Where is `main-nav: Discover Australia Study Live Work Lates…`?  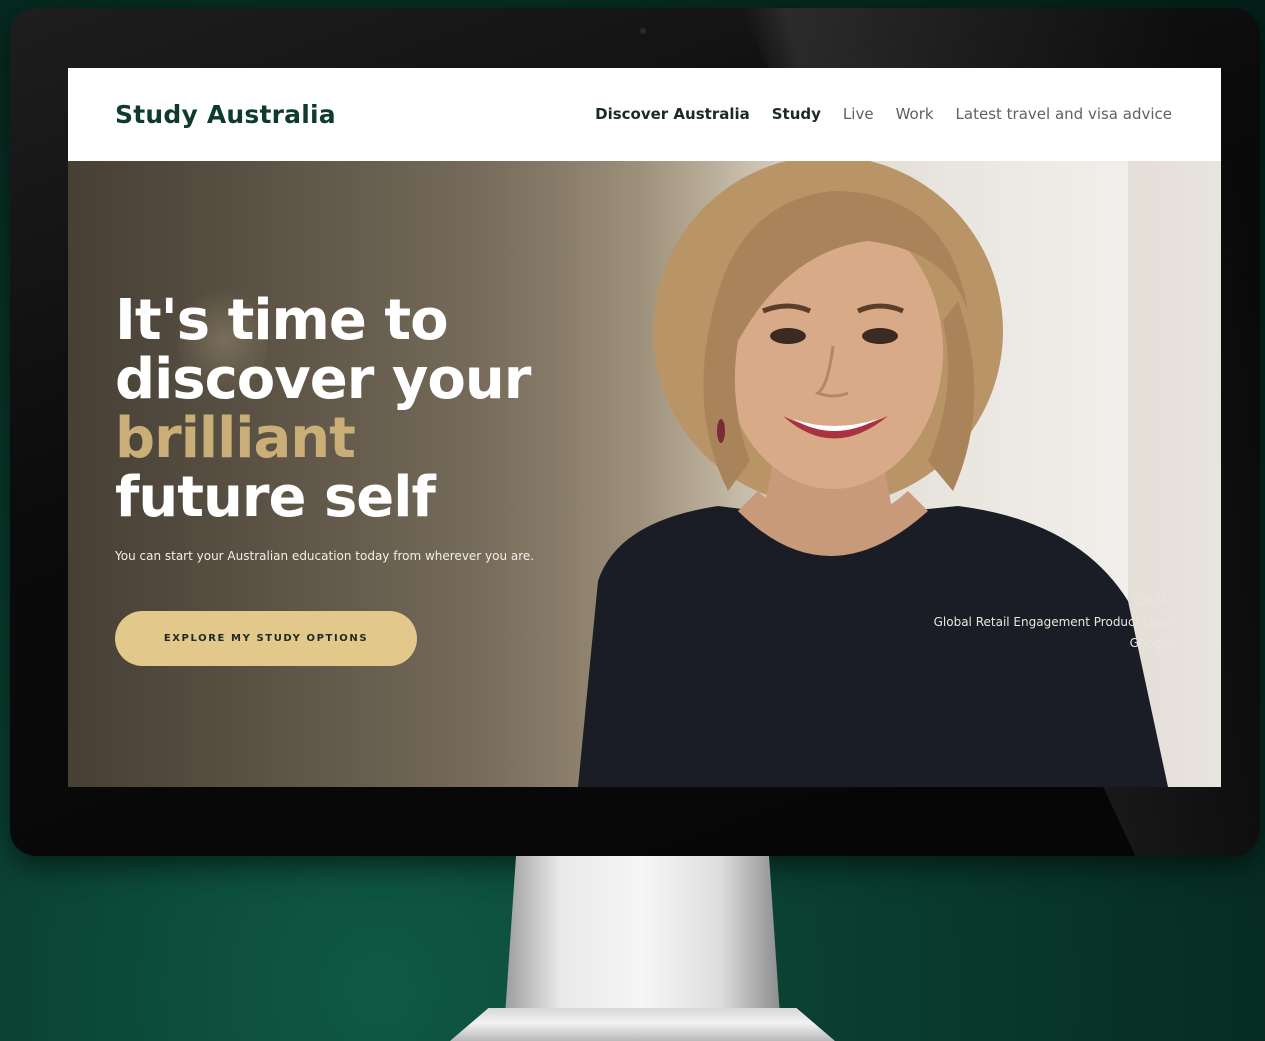
main-nav: Discover Australia Study Live Work Lates… is located at coordinates (883, 114).